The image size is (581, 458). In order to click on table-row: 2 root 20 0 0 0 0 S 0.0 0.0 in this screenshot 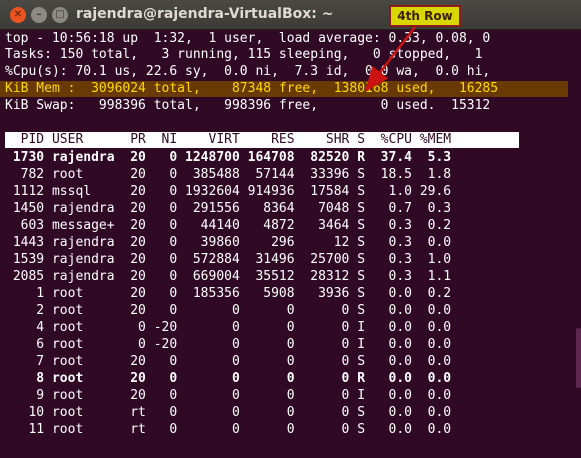, I will do `click(228, 310)`.